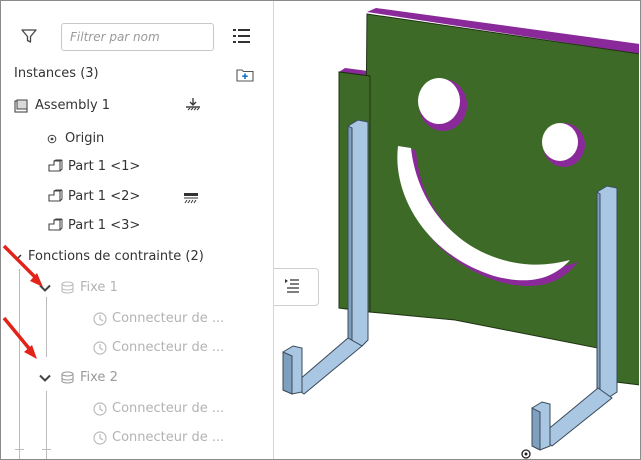 The image size is (641, 460). What do you see at coordinates (104, 225) in the screenshot?
I see `instance-label: Part 1 <3>` at bounding box center [104, 225].